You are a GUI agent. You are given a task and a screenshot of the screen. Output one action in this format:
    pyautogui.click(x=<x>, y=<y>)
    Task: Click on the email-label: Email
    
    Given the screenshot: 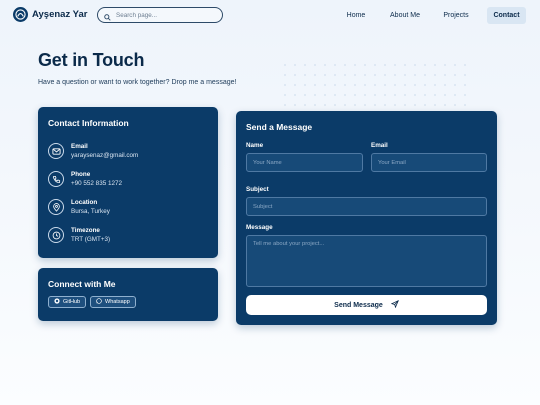 What is the action you would take?
    pyautogui.click(x=79, y=146)
    